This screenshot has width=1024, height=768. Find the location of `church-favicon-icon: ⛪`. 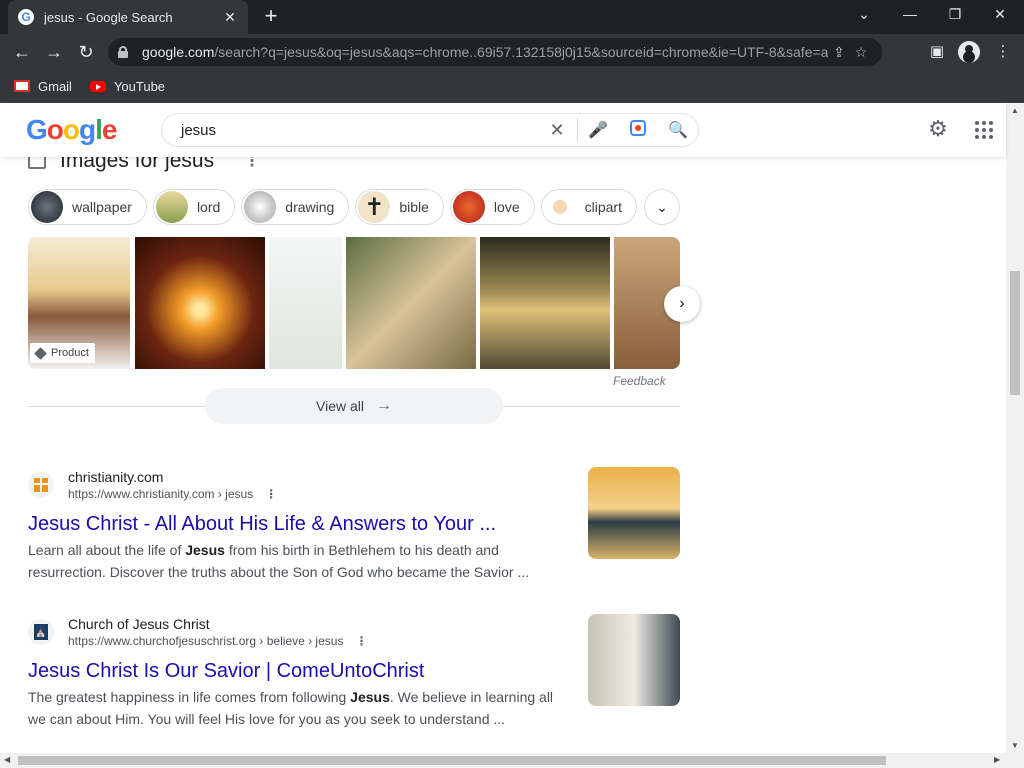

church-favicon-icon: ⛪ is located at coordinates (41, 632).